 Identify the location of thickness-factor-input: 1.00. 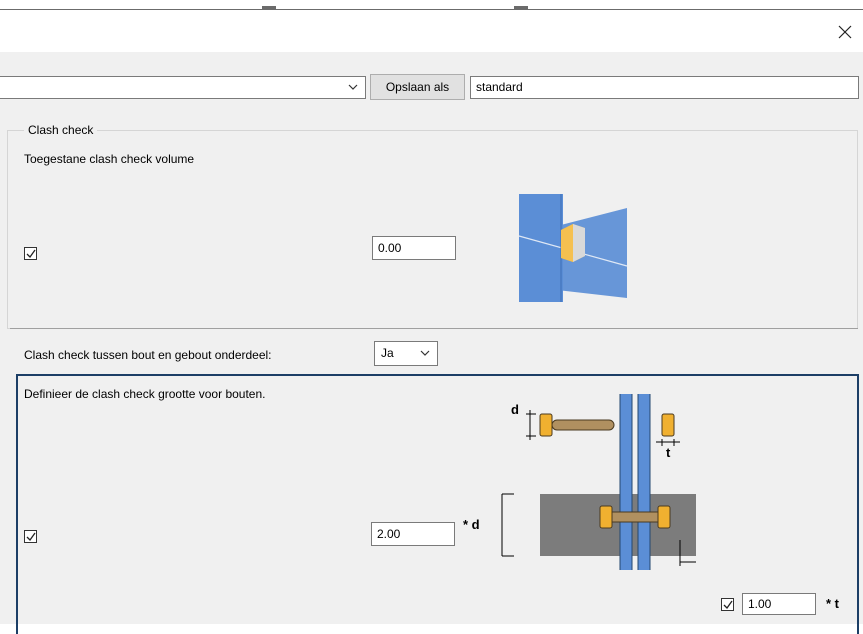
(779, 604).